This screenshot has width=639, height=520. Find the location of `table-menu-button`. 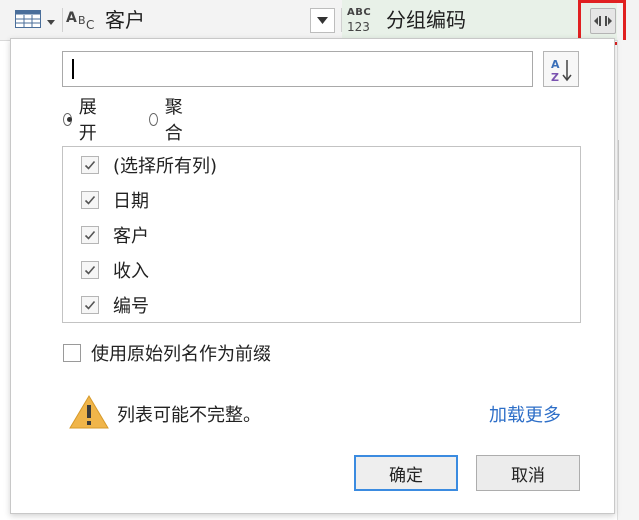

table-menu-button is located at coordinates (37, 20).